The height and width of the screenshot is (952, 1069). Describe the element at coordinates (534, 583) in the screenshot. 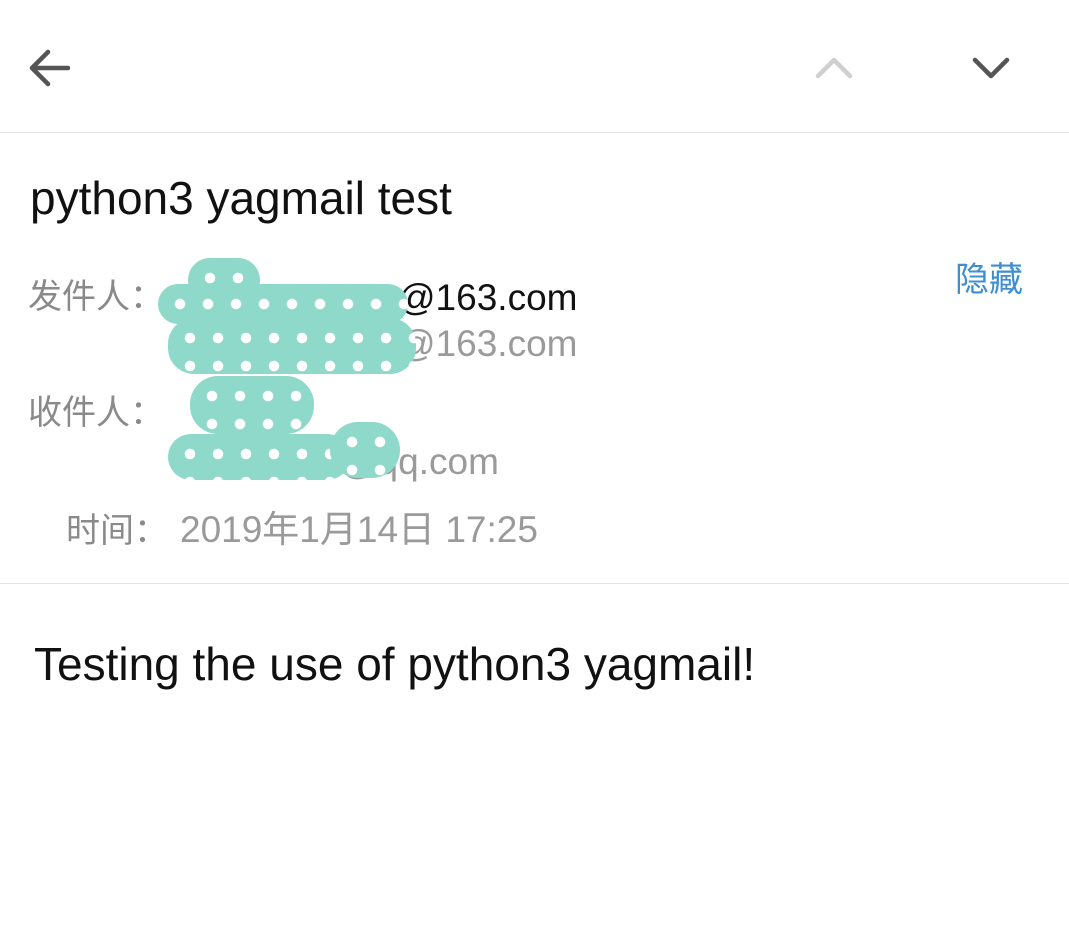

I see `header-divider` at that location.